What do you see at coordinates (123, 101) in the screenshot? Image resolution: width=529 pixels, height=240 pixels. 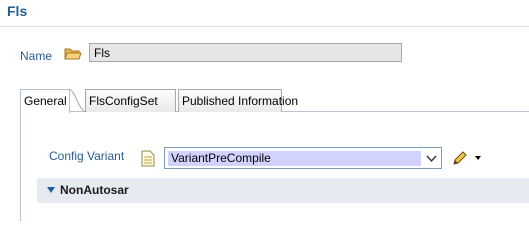 I see `tab-flsconfigset-label: FlsConfigSet` at bounding box center [123, 101].